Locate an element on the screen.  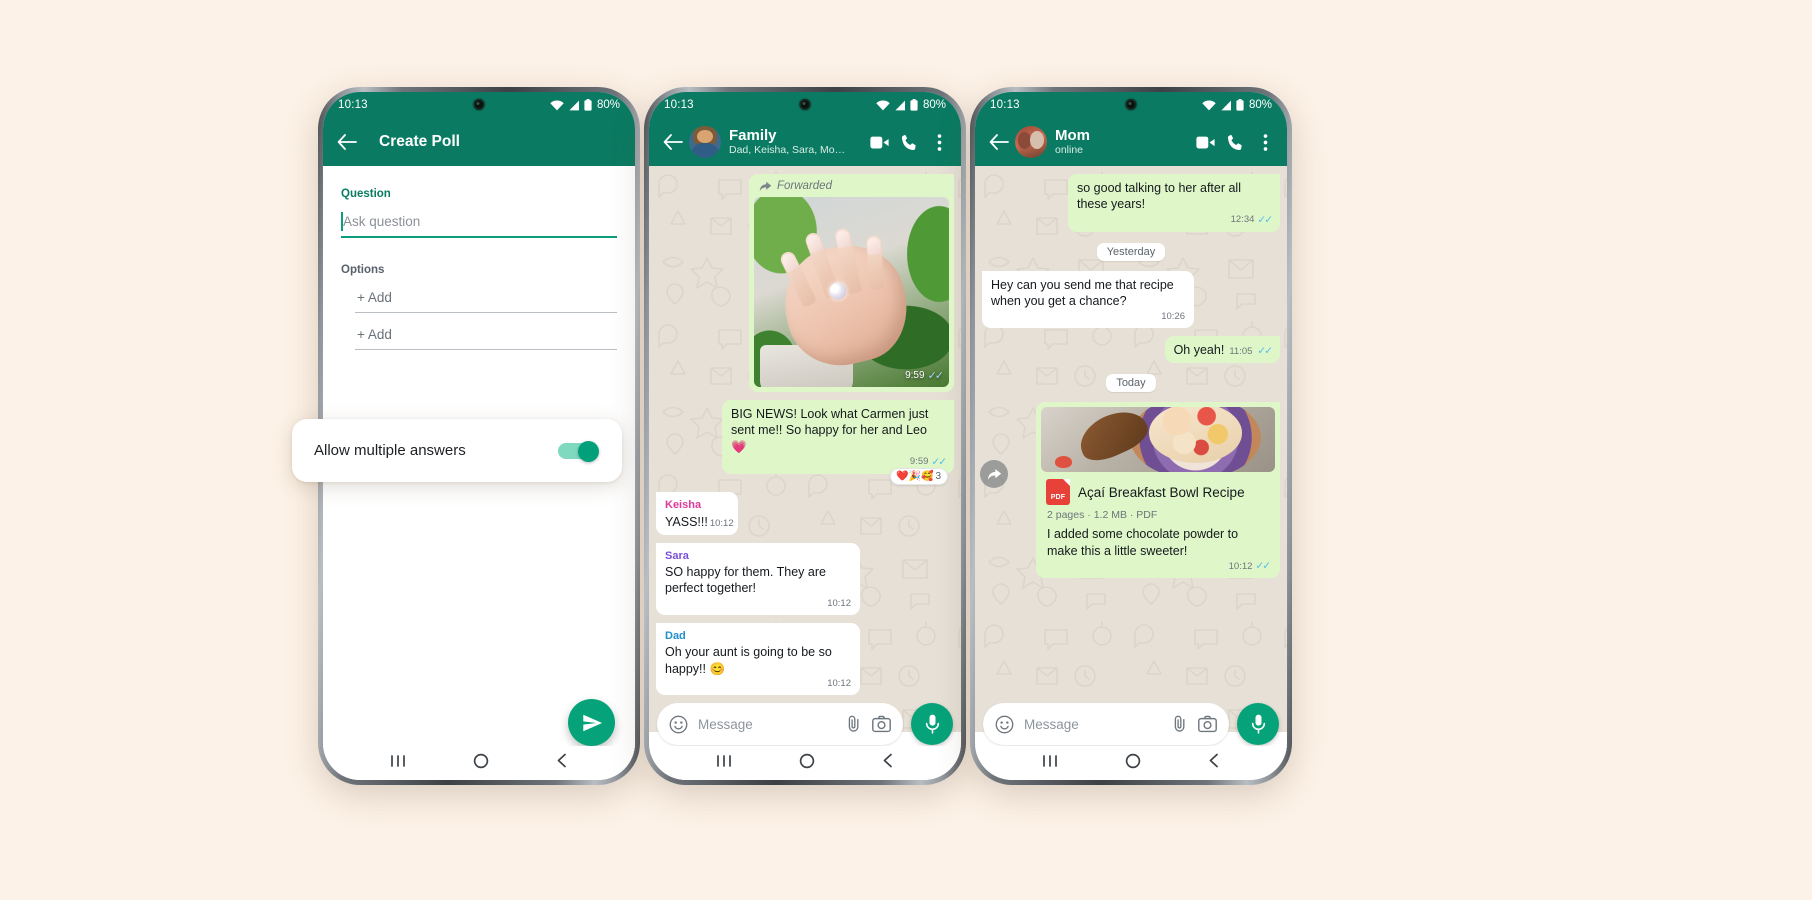
document-title: Açaí Breakfast Bowl Recipe is located at coordinates (1161, 492).